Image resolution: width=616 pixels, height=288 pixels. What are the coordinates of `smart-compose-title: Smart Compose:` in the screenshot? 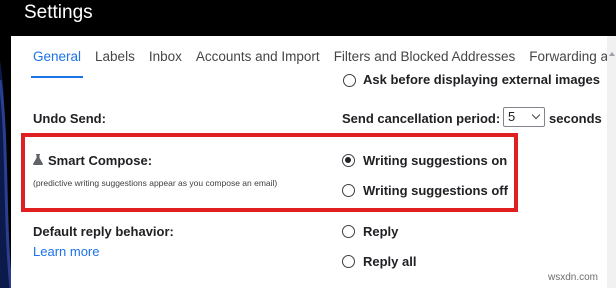 It's located at (100, 160).